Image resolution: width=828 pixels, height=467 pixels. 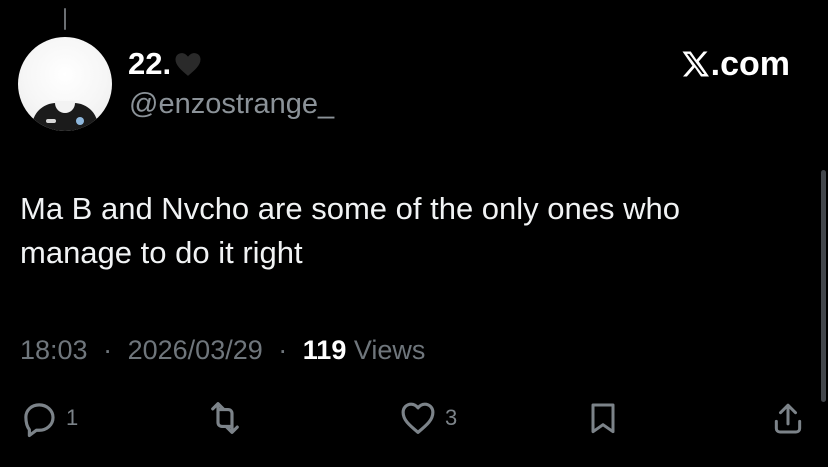 I want to click on reply-button: 1, so click(x=48, y=418).